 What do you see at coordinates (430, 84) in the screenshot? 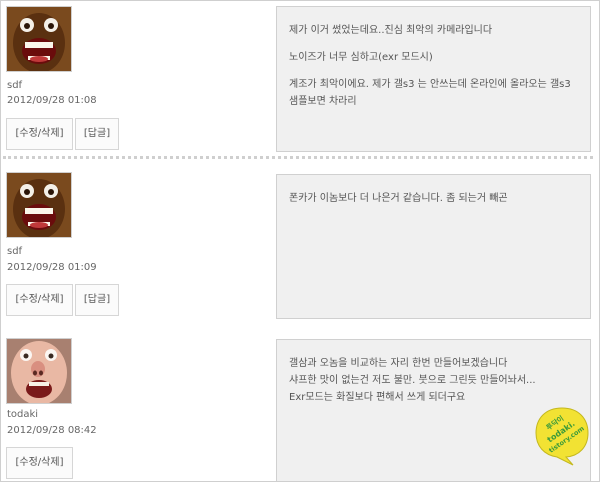
I see `comment-line: 계조가 최악이에요. 제가 갤s3 는 안쓰는데 온라인에 올라오는 갤s3` at bounding box center [430, 84].